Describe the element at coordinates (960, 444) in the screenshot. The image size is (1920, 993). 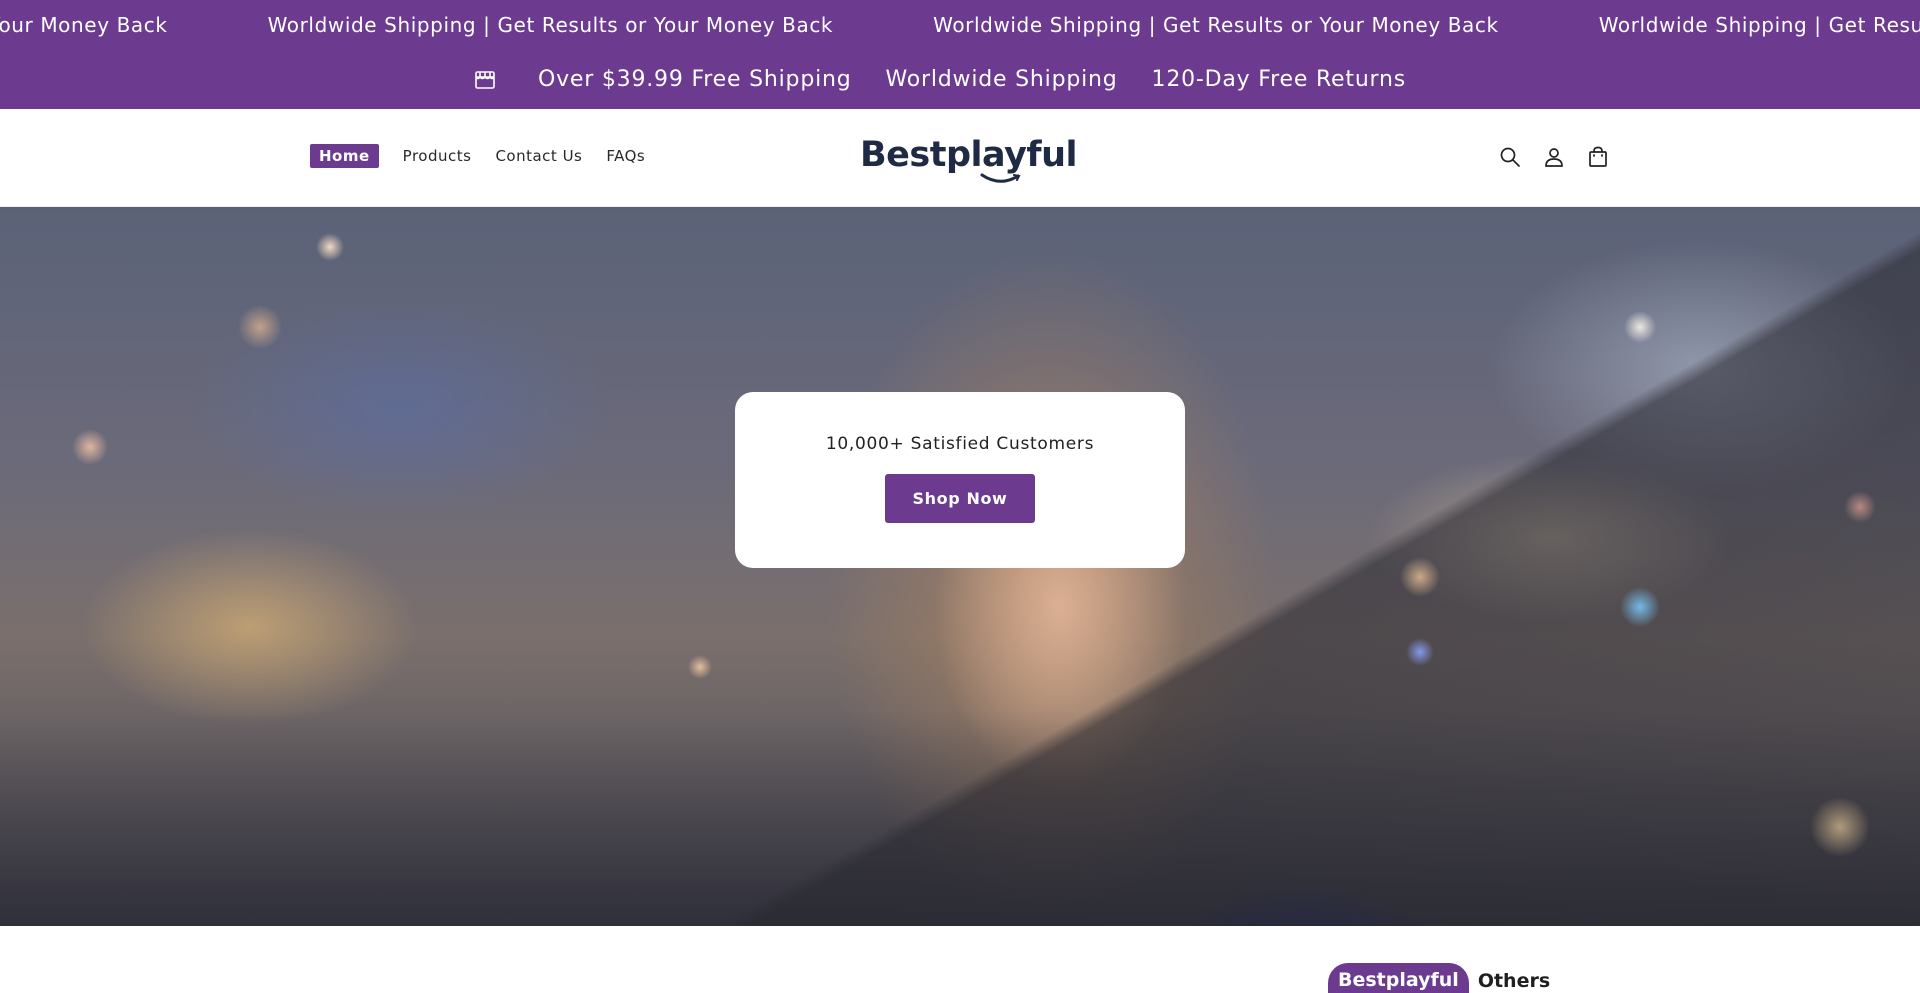
I see `hero-subtitle: 10,000+ Satisfied Customers` at that location.